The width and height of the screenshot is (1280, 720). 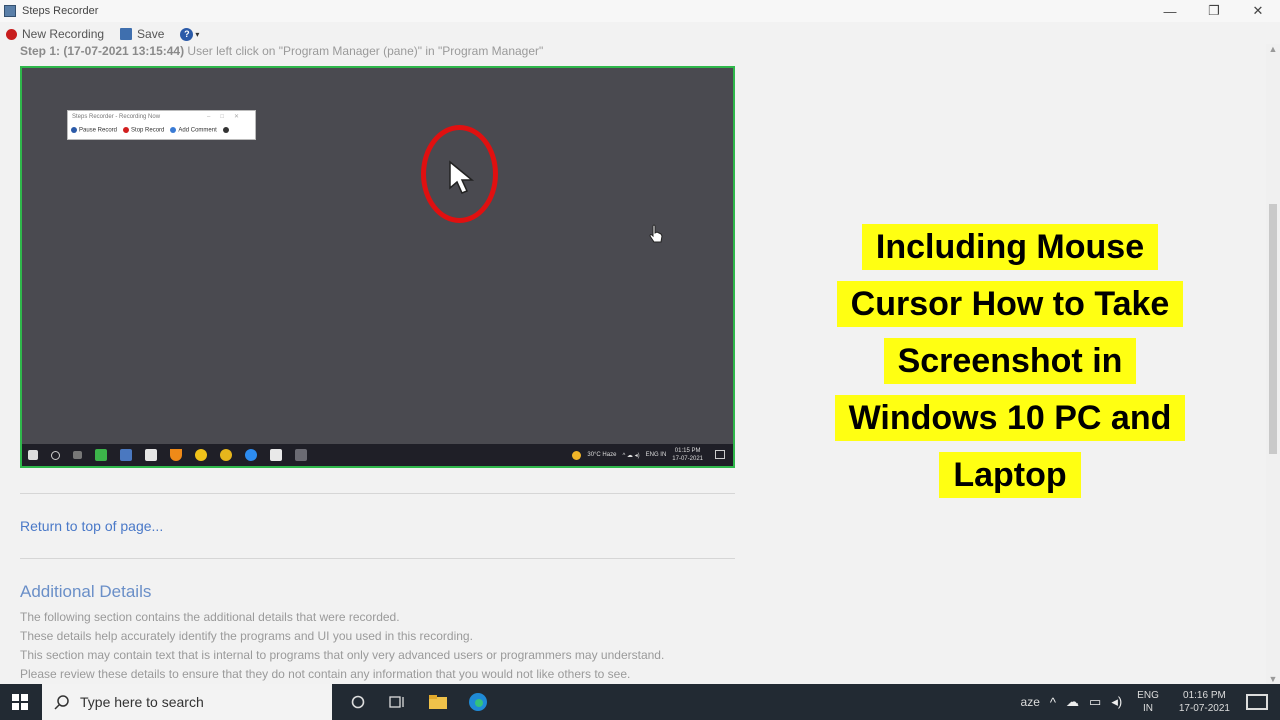 What do you see at coordinates (55, 455) in the screenshot?
I see `mini-search-icon` at bounding box center [55, 455].